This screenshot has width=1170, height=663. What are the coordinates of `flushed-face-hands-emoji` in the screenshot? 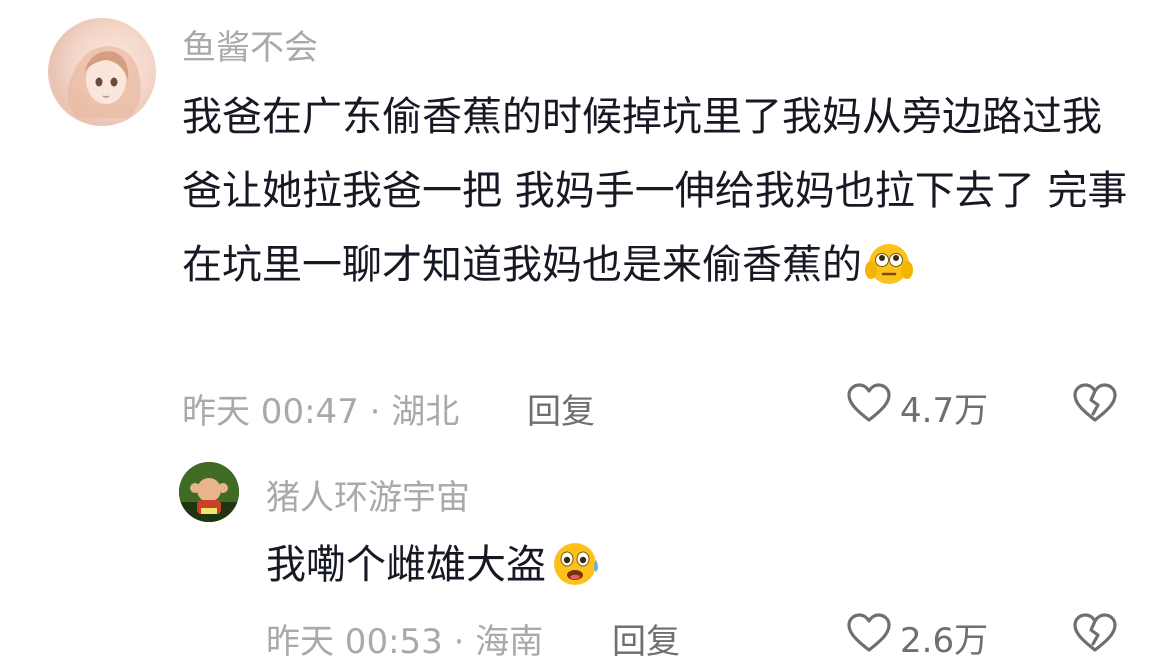 It's located at (889, 275).